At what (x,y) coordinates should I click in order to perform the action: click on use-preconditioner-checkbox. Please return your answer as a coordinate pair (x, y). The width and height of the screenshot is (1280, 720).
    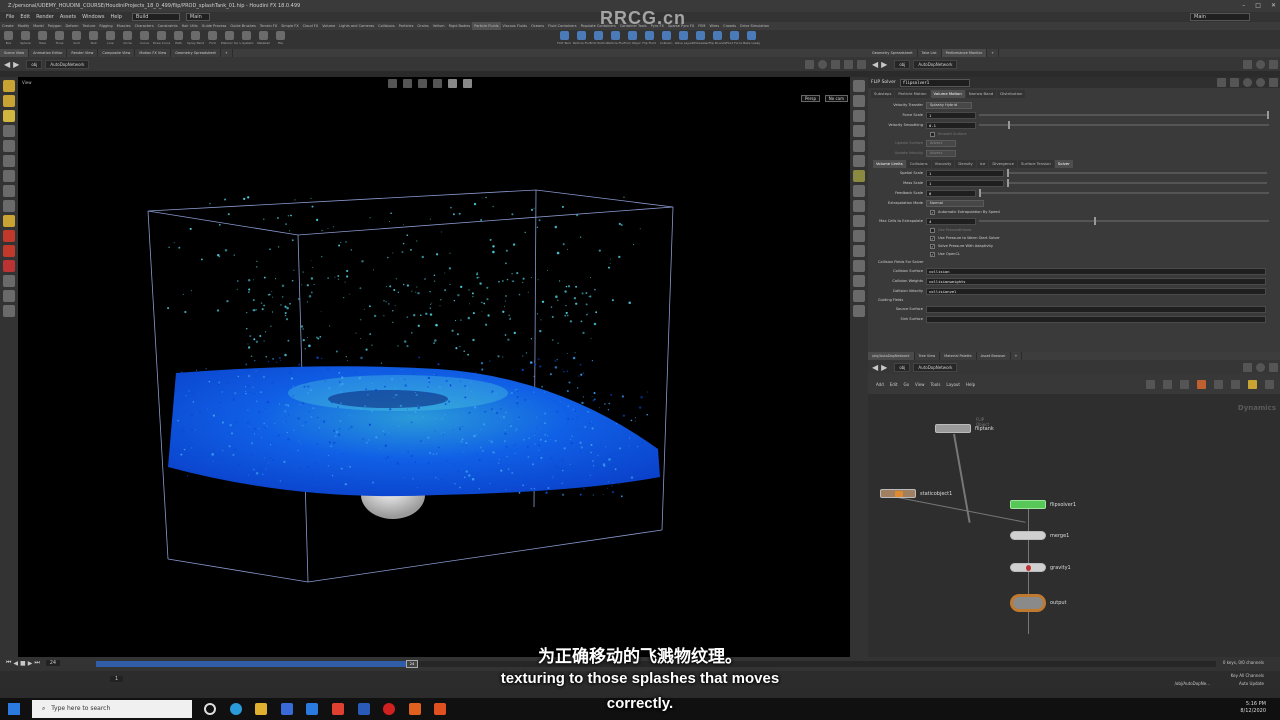
    Looking at the image, I should click on (932, 230).